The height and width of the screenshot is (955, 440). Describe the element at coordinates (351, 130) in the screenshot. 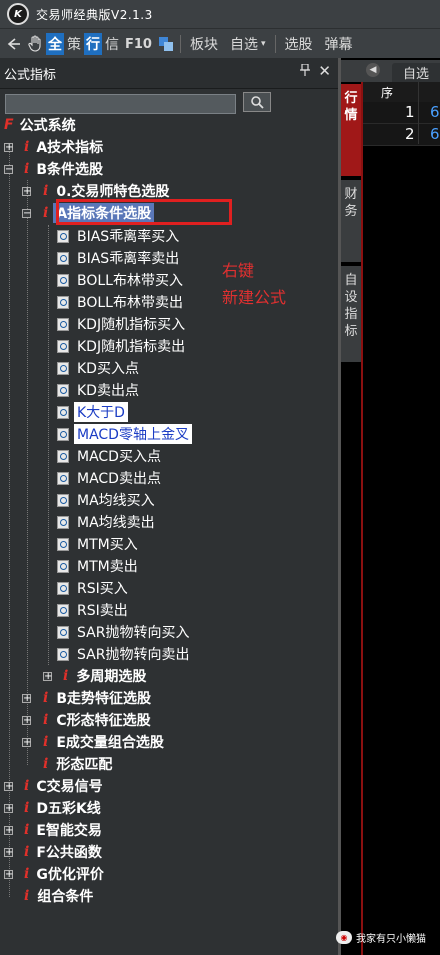

I see `side-tab-quote: 行 情` at that location.